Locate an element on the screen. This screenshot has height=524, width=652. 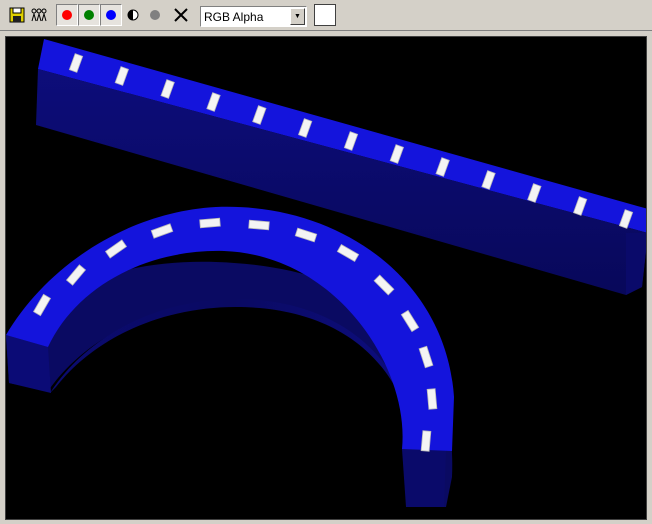
people-button is located at coordinates (39, 15).